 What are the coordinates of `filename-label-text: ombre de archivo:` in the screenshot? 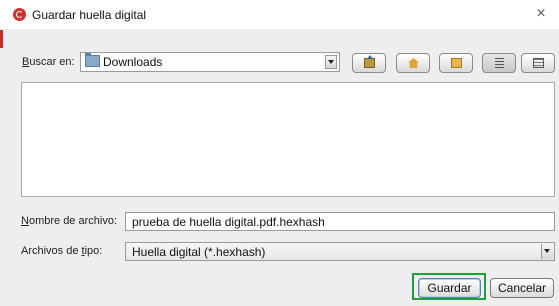 It's located at (72, 221).